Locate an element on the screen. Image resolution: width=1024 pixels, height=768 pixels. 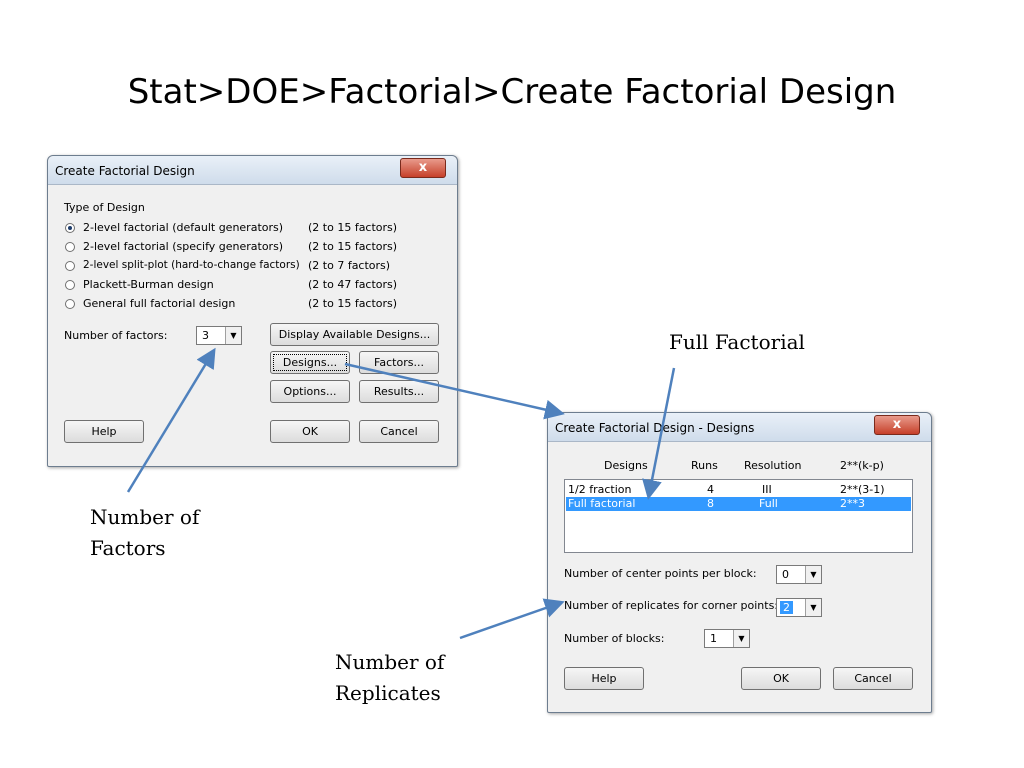
list-item-selected: Full factorial 8 Full 2**3 is located at coordinates (738, 504).